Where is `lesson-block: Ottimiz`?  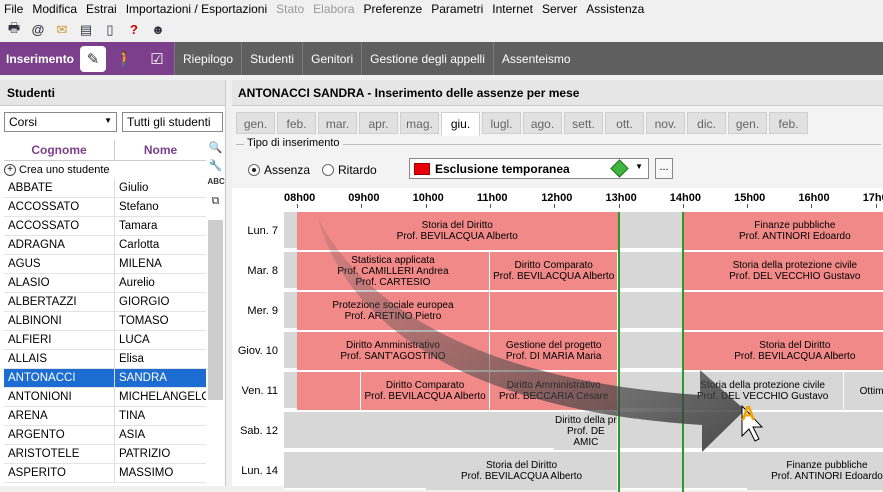
lesson-block: Ottimiz is located at coordinates (863, 391).